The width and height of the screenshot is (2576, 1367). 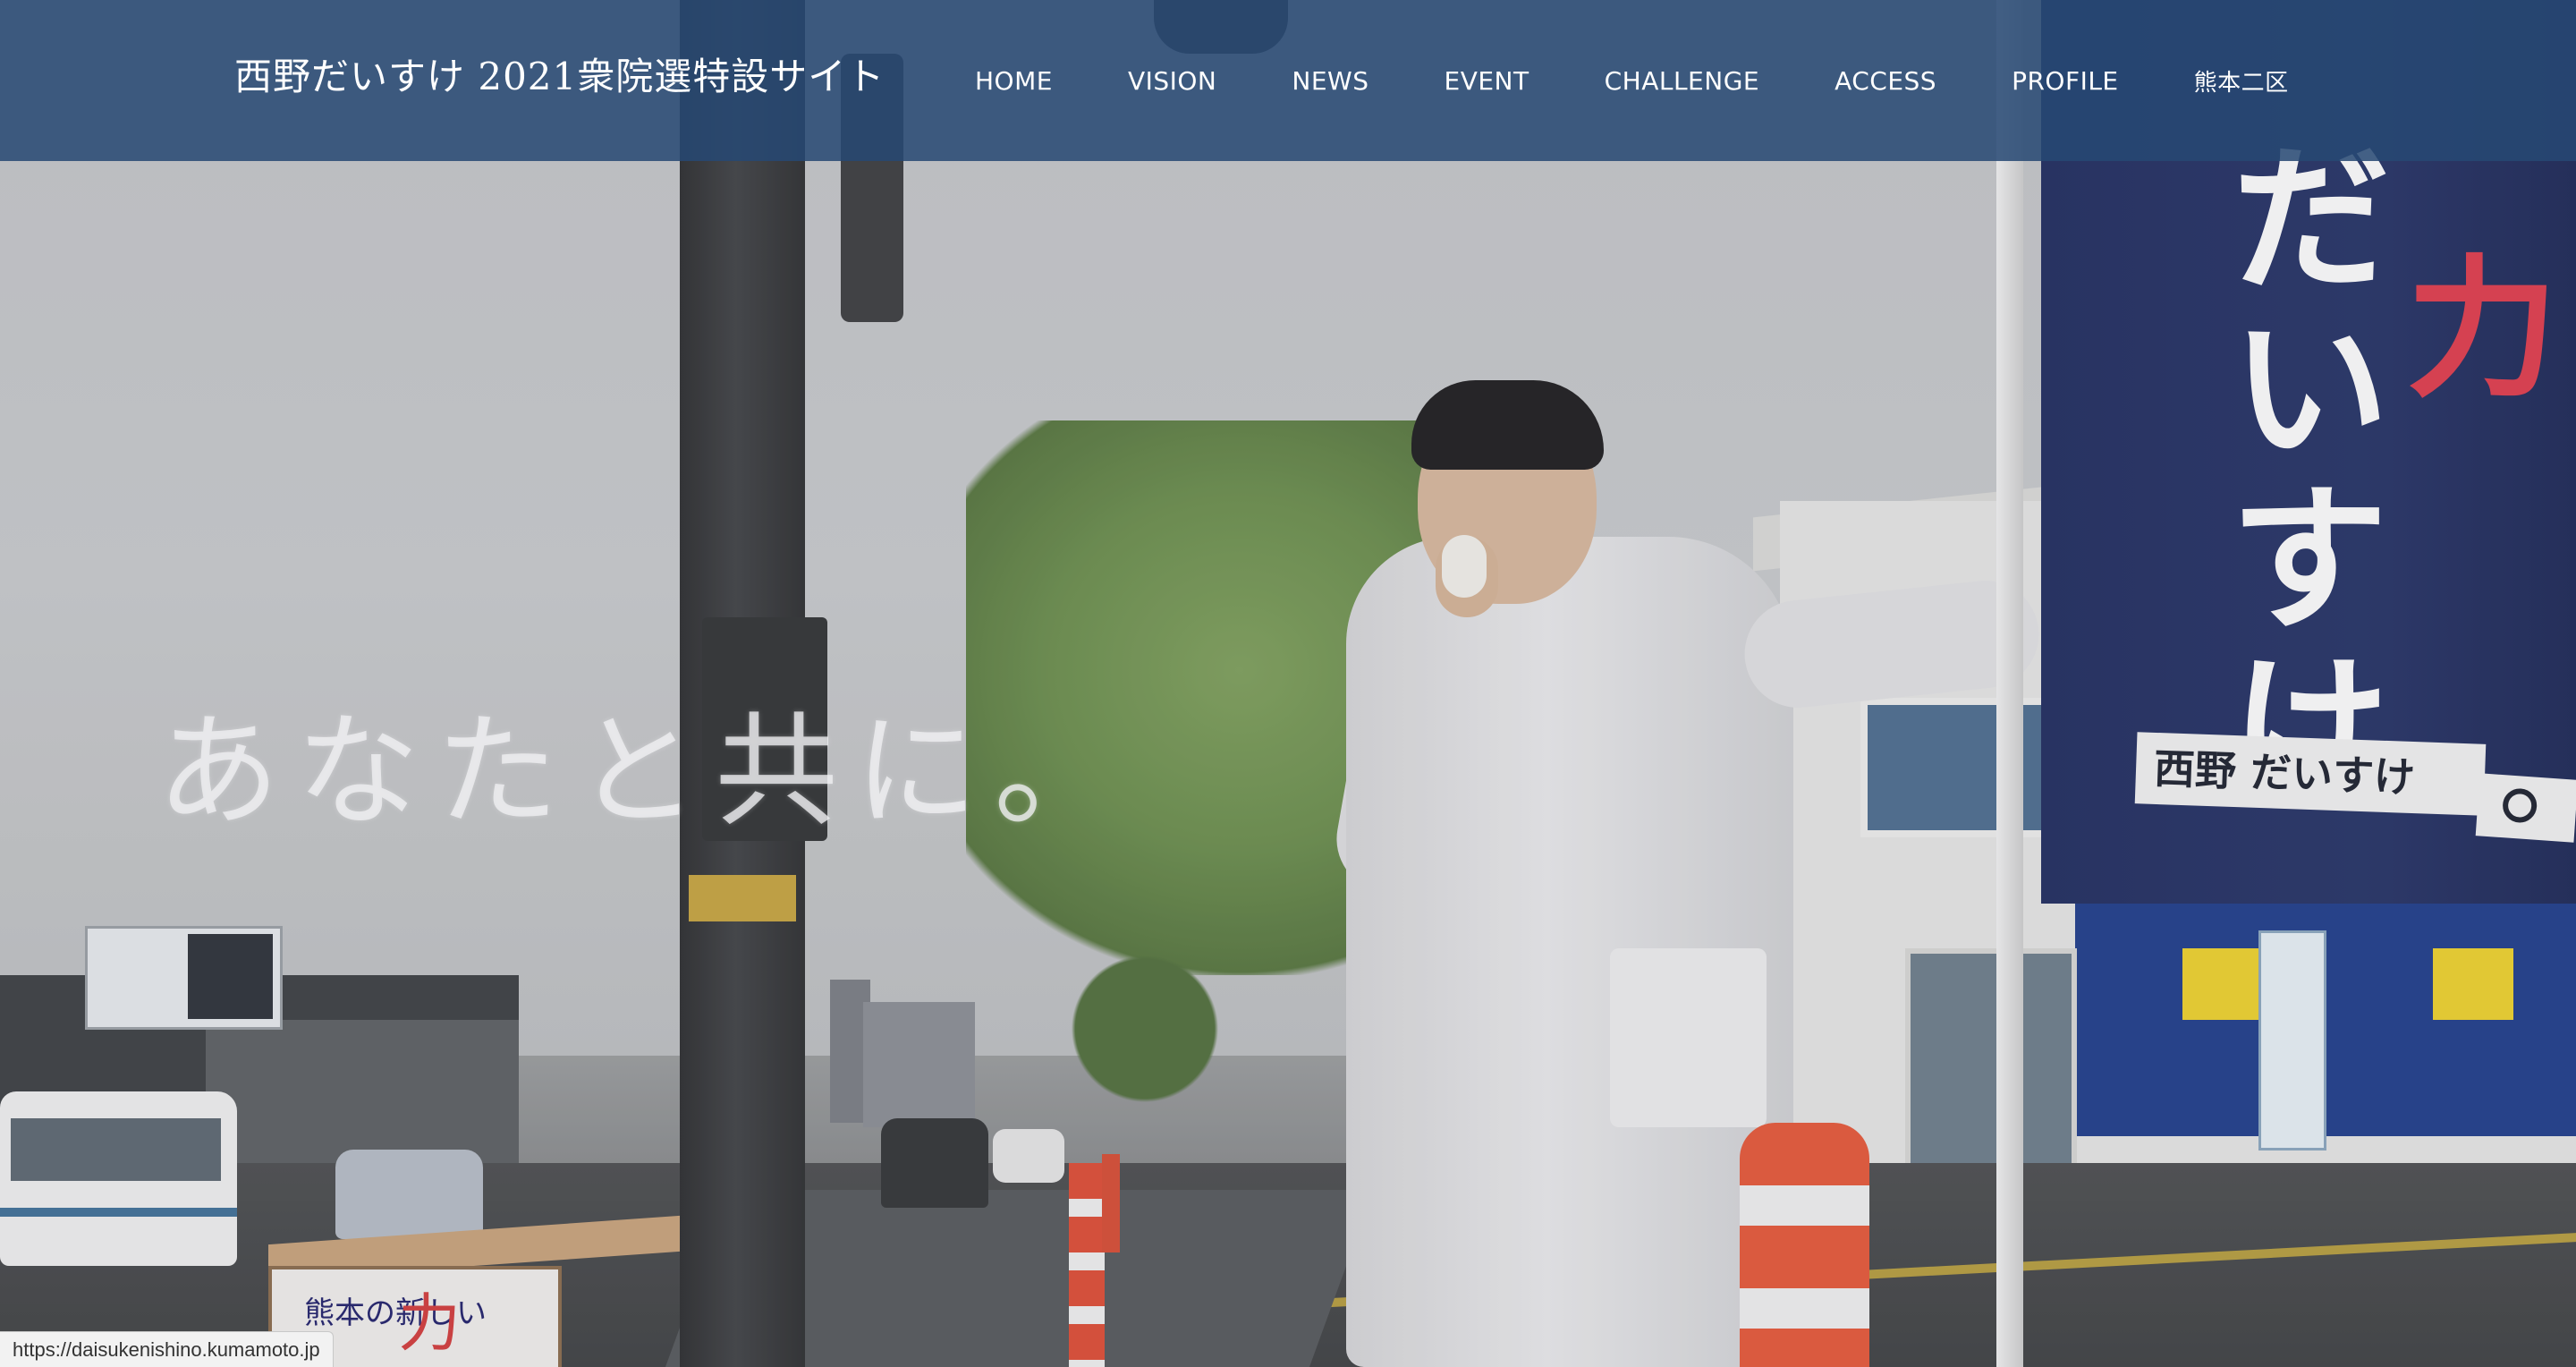 What do you see at coordinates (645, 772) in the screenshot?
I see `hero-tagline: あなたと共に。` at bounding box center [645, 772].